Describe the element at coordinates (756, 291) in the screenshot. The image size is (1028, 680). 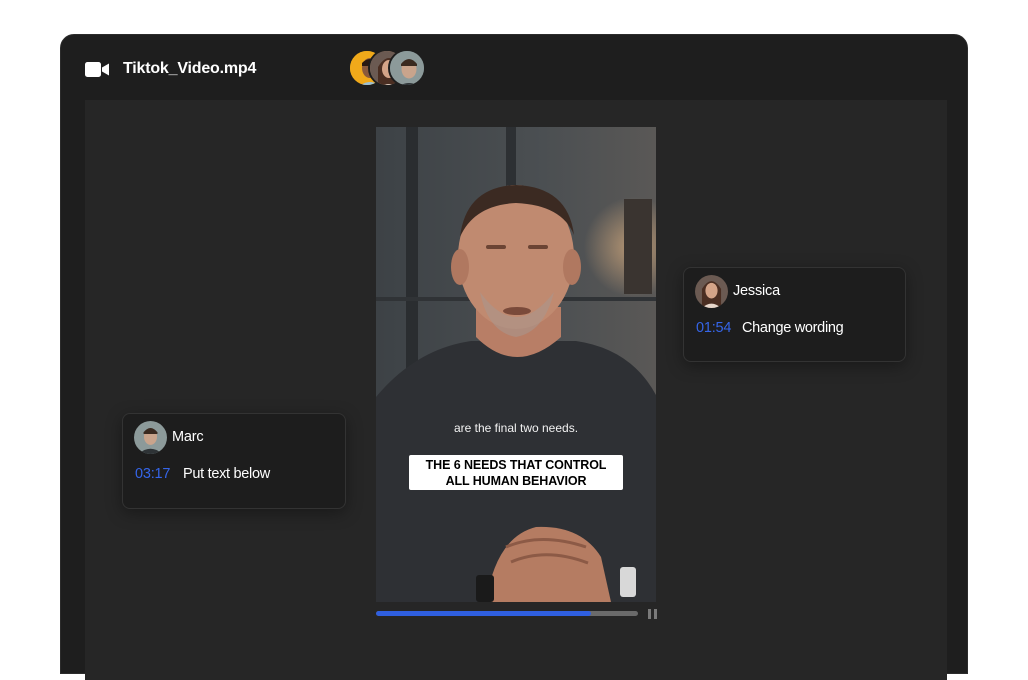
I see `comment-author: Jessica` at that location.